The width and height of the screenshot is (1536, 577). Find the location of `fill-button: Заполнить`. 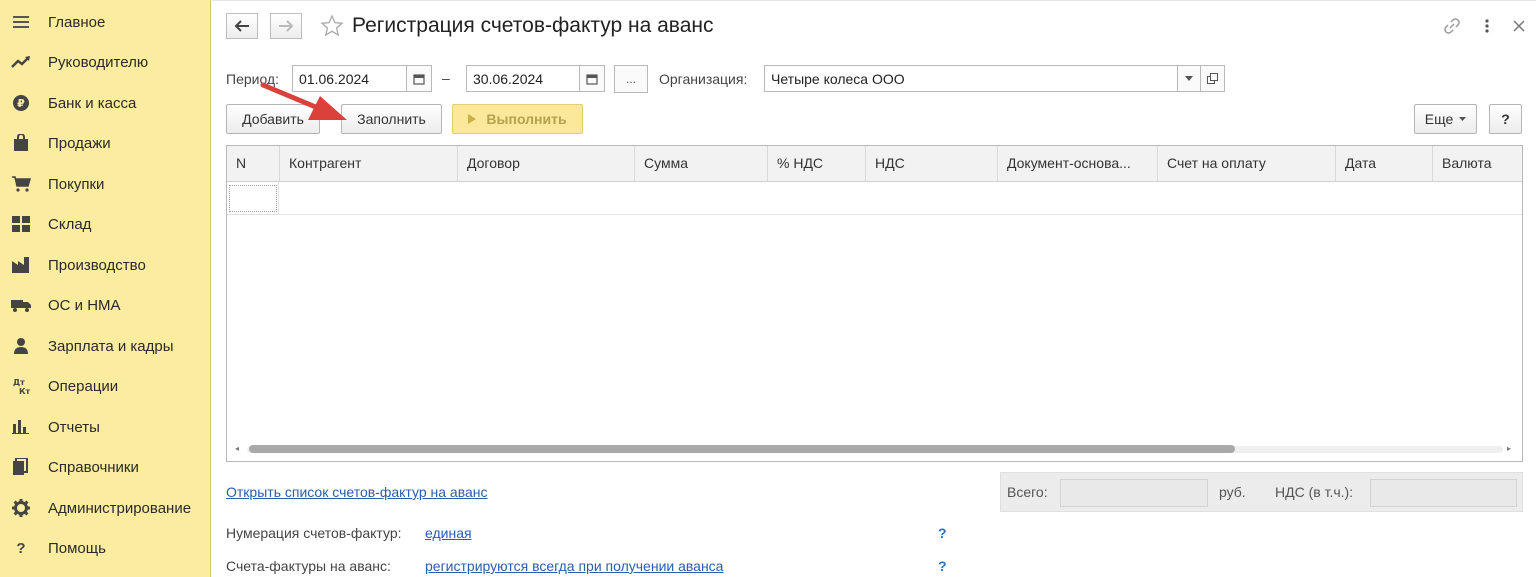

fill-button: Заполнить is located at coordinates (391, 119).